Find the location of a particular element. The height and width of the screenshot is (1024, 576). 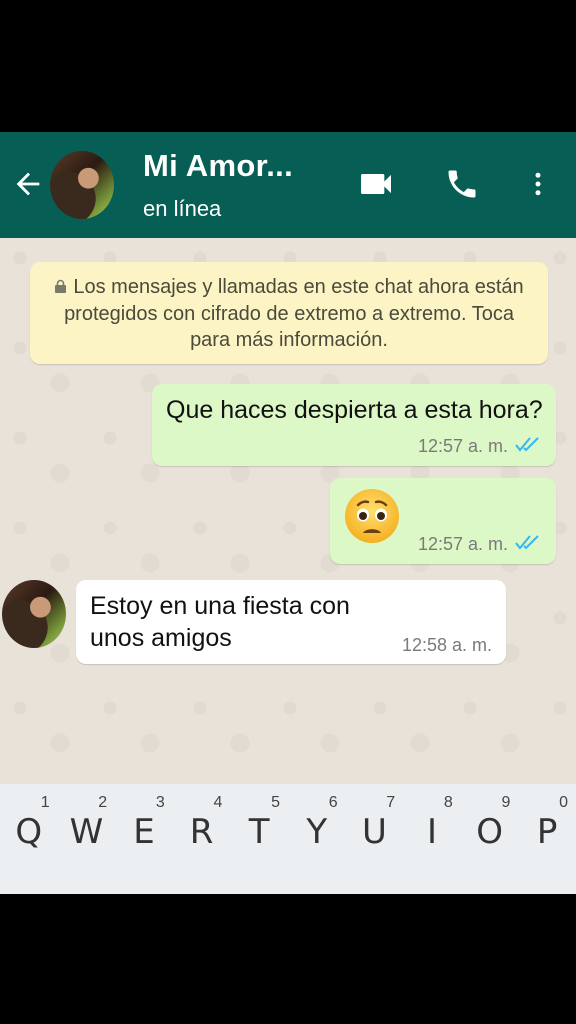

key-letter: Y is located at coordinates (317, 832).